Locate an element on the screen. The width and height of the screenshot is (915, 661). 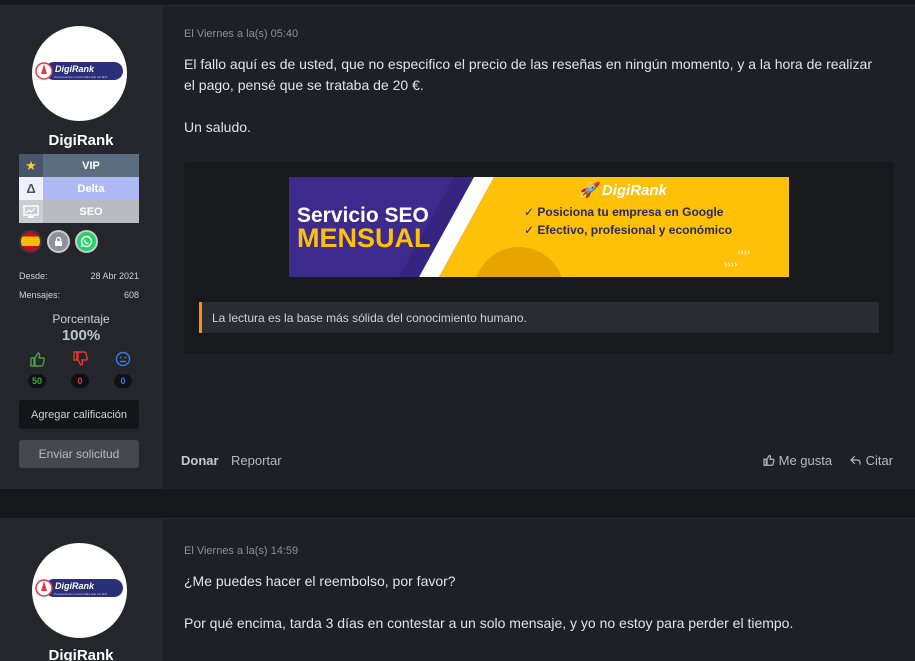
post-date: El Viernes a la(s) 05:40 is located at coordinates (534, 34).